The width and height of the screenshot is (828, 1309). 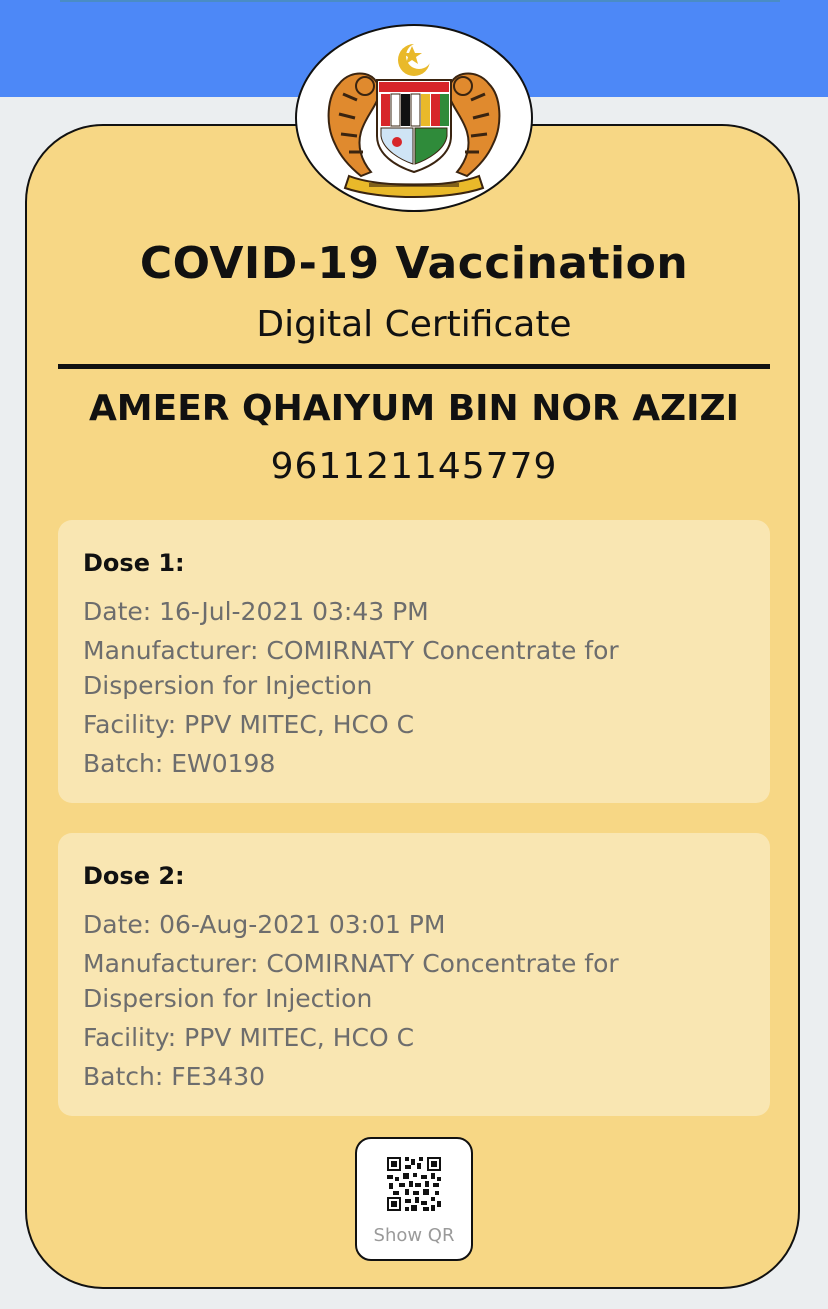 What do you see at coordinates (420, 1) in the screenshot?
I see `header-hairline` at bounding box center [420, 1].